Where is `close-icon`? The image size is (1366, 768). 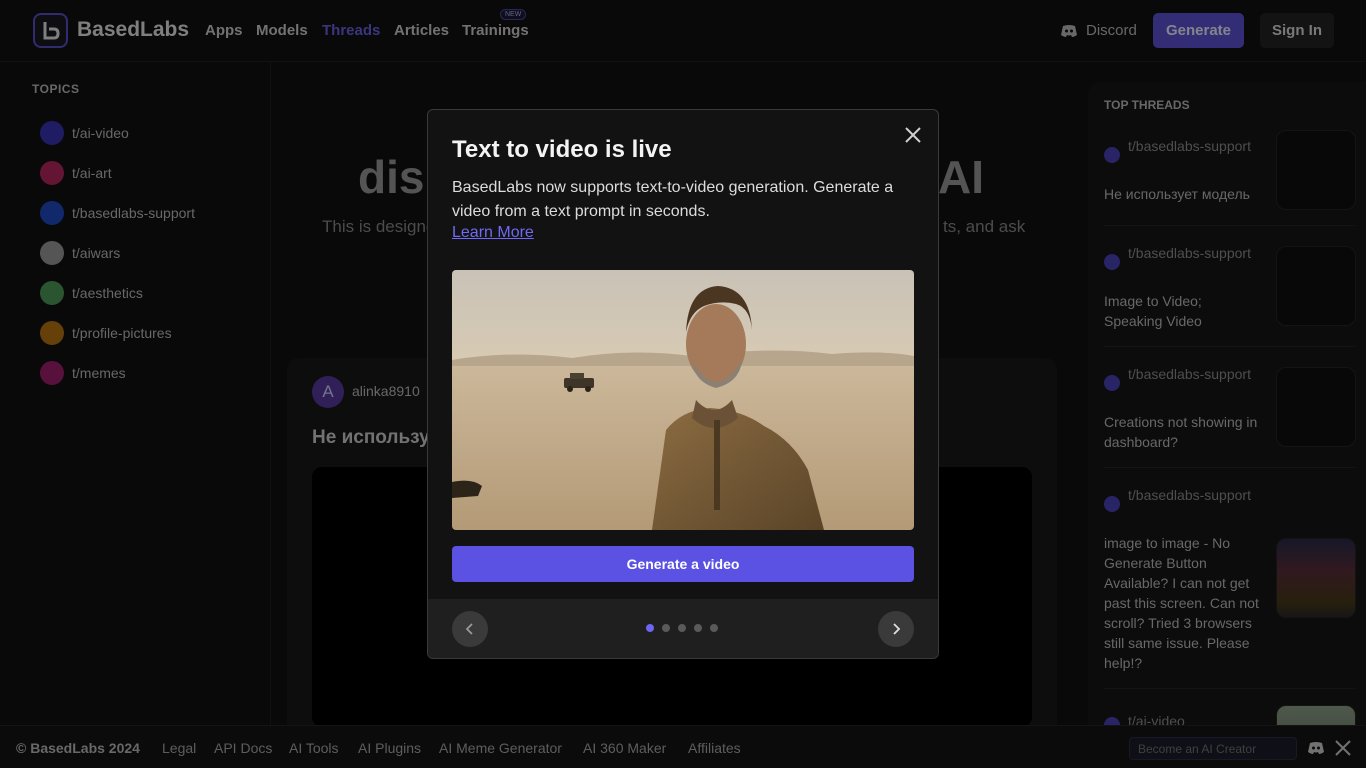
close-icon is located at coordinates (913, 135).